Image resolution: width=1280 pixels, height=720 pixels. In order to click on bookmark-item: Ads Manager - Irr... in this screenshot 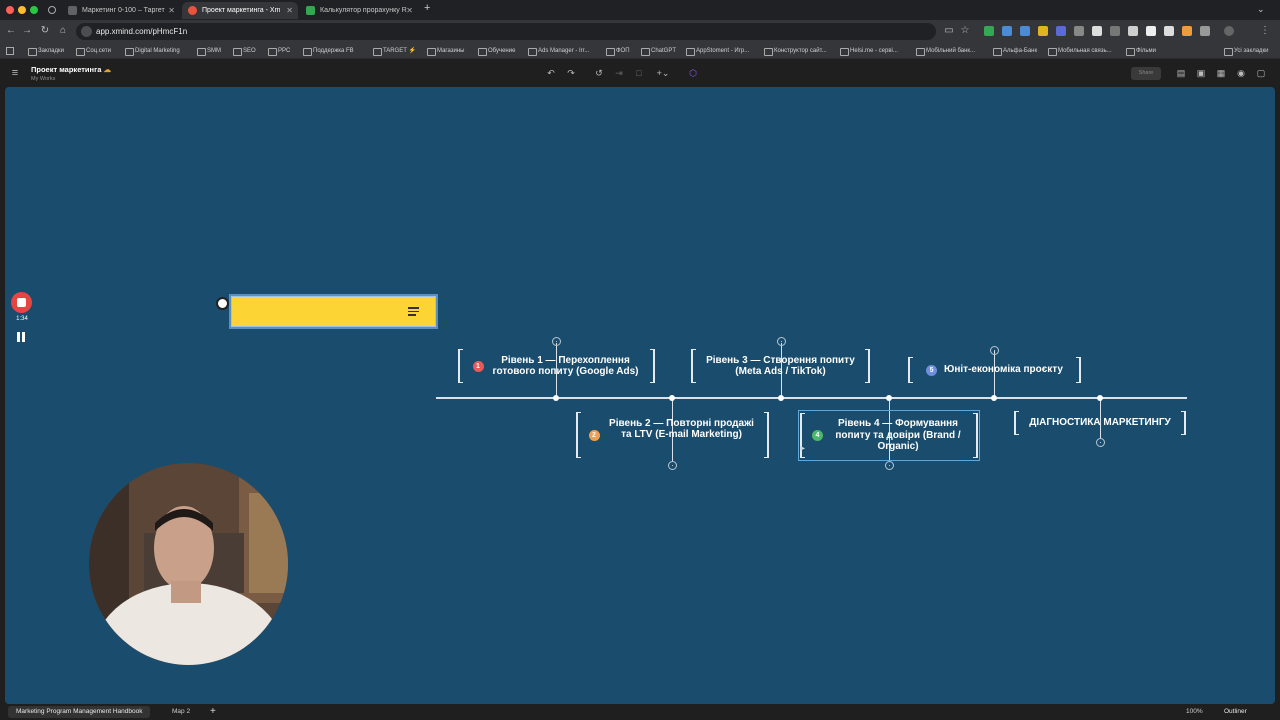, I will do `click(558, 51)`.